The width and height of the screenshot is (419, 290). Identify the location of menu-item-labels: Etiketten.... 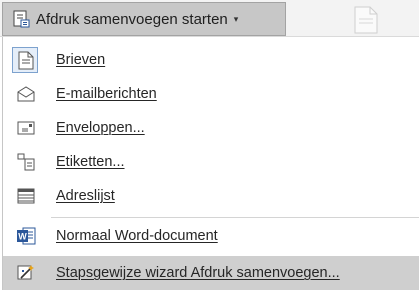
(211, 162).